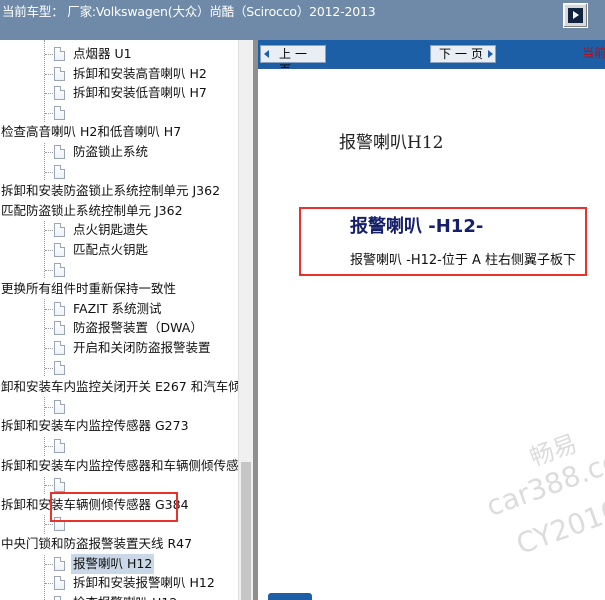 The height and width of the screenshot is (600, 605). I want to click on tree-folder-item: 卸和安装车内监控关闭开关 E267 和汽车倾, so click(119, 387).